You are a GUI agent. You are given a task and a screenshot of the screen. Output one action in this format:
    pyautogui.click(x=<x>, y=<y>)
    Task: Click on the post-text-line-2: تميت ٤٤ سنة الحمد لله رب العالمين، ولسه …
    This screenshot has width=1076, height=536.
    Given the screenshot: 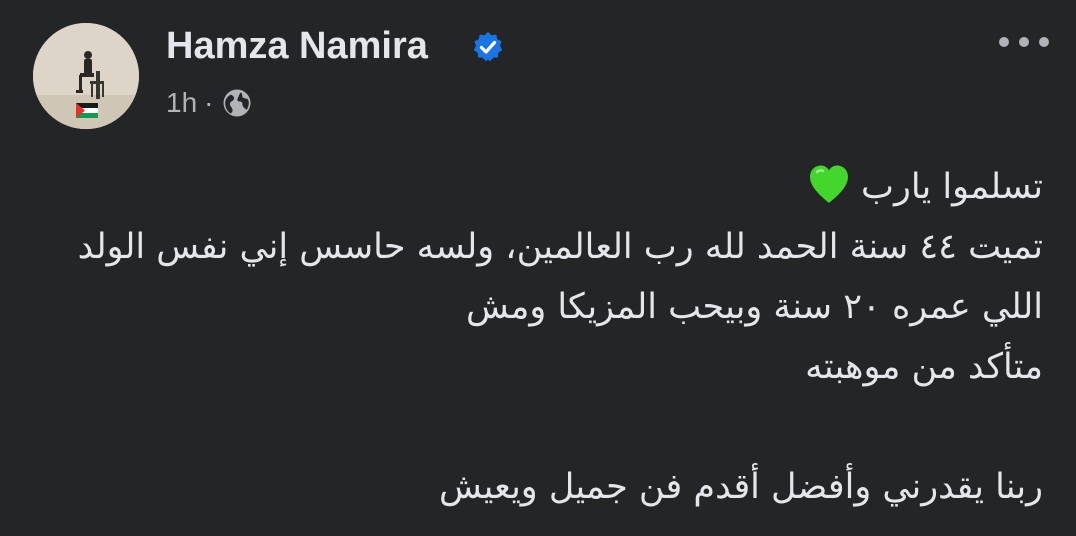 What is the action you would take?
    pyautogui.click(x=560, y=247)
    